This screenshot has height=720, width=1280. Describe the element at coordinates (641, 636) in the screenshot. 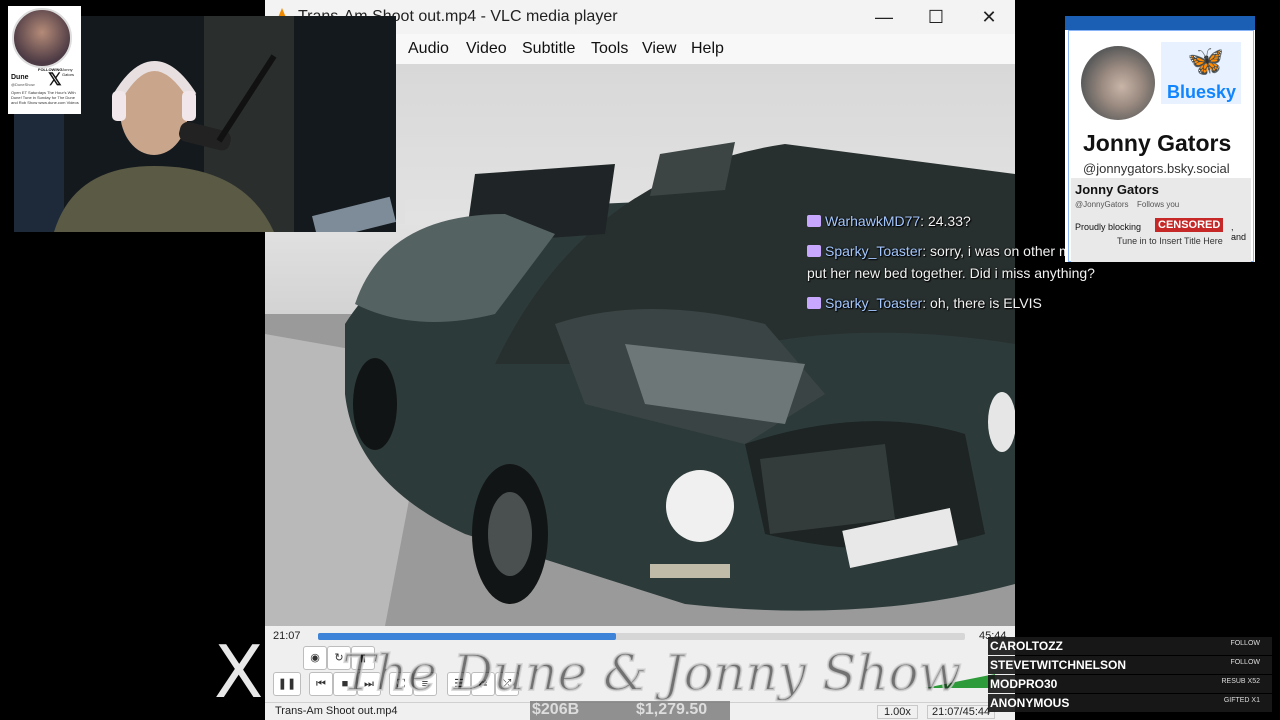

I see `seek-bar` at that location.